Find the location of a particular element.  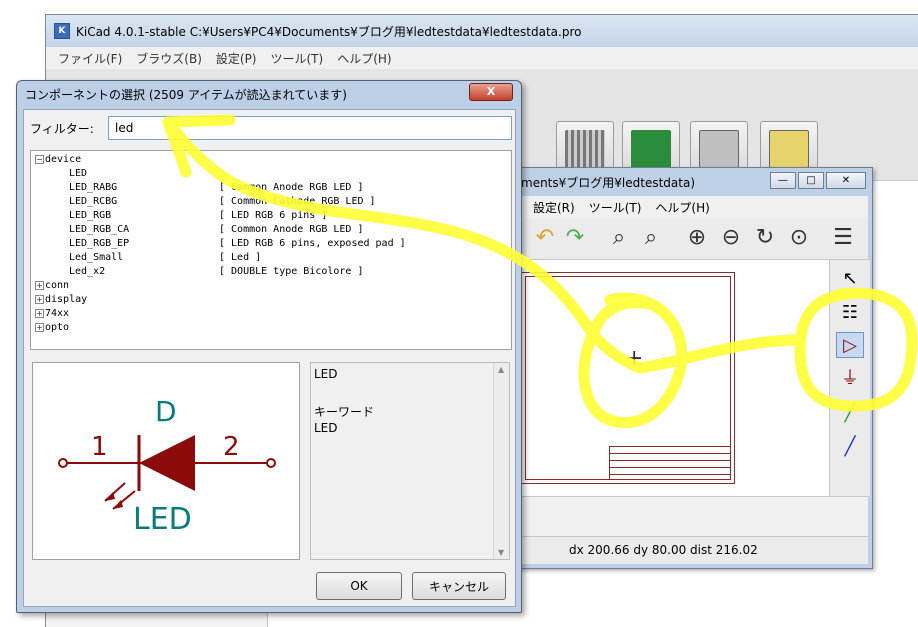

tree-item: LED_RGB_CA[ Common Anode RGB LED ] is located at coordinates (284, 230).